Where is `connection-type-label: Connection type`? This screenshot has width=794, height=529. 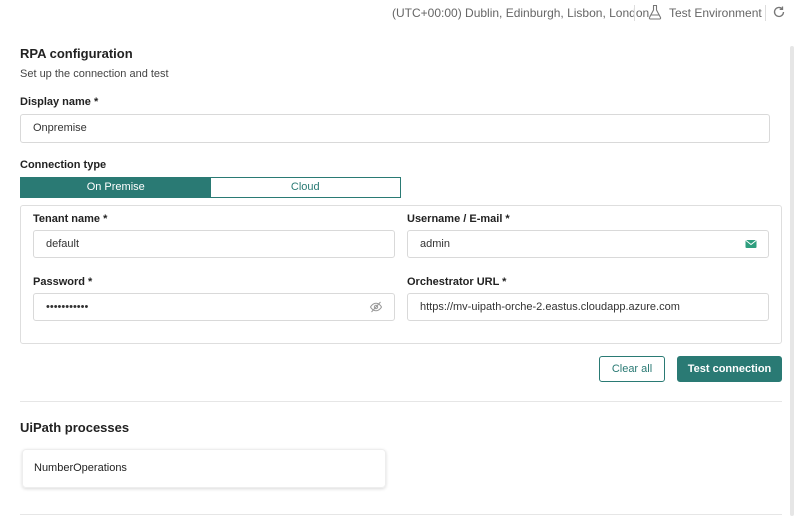
connection-type-label: Connection type is located at coordinates (63, 165).